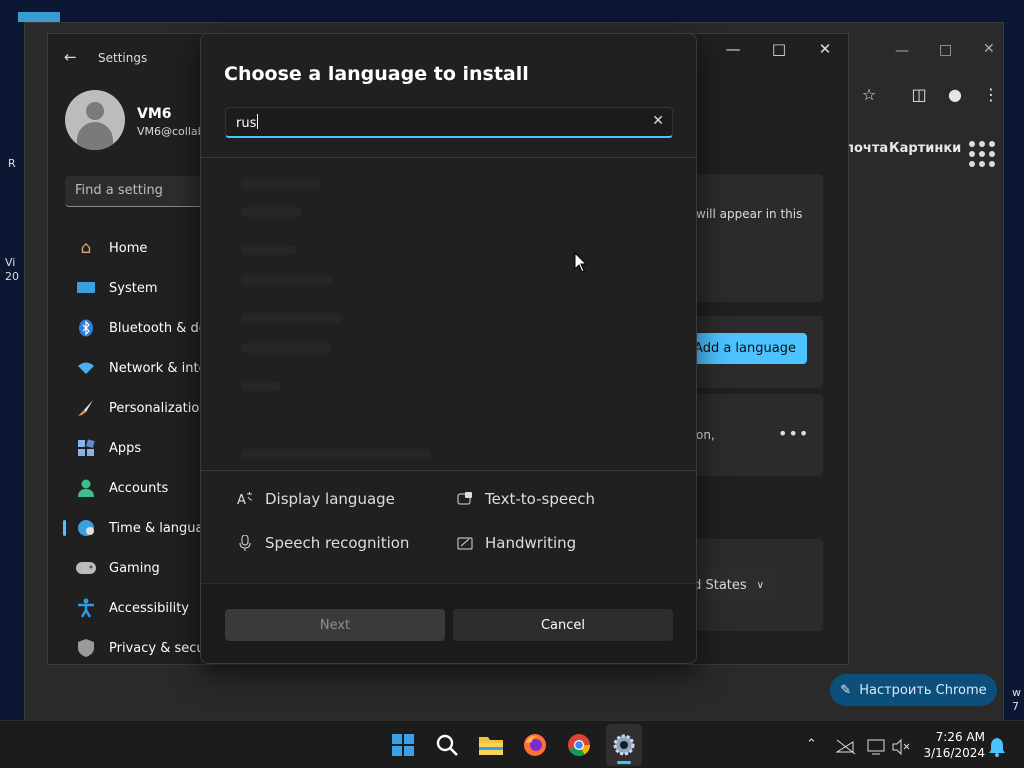 The height and width of the screenshot is (768, 1024). What do you see at coordinates (245, 499) in the screenshot?
I see `display-language-icon: A` at bounding box center [245, 499].